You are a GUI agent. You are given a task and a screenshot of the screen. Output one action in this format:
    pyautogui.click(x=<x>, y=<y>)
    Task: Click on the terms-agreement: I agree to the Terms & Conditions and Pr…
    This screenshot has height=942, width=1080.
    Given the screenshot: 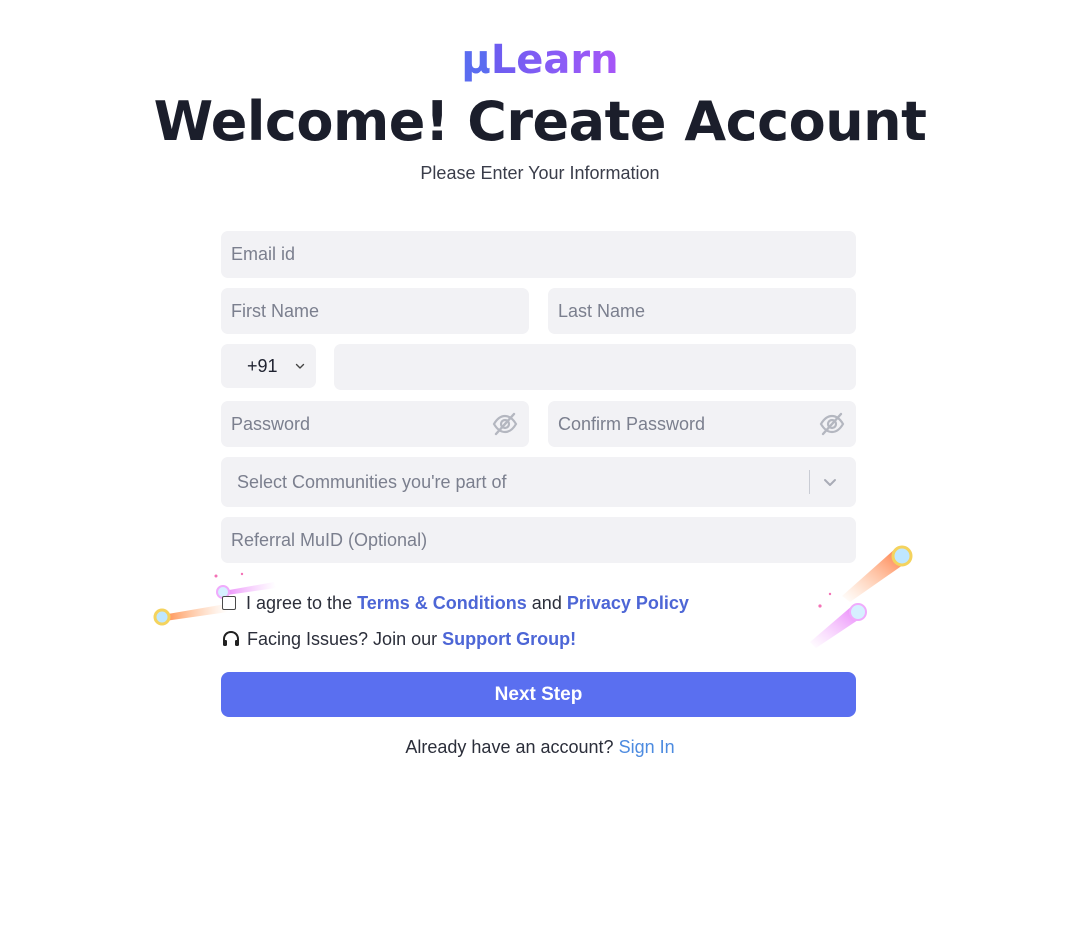 What is the action you would take?
    pyautogui.click(x=455, y=603)
    